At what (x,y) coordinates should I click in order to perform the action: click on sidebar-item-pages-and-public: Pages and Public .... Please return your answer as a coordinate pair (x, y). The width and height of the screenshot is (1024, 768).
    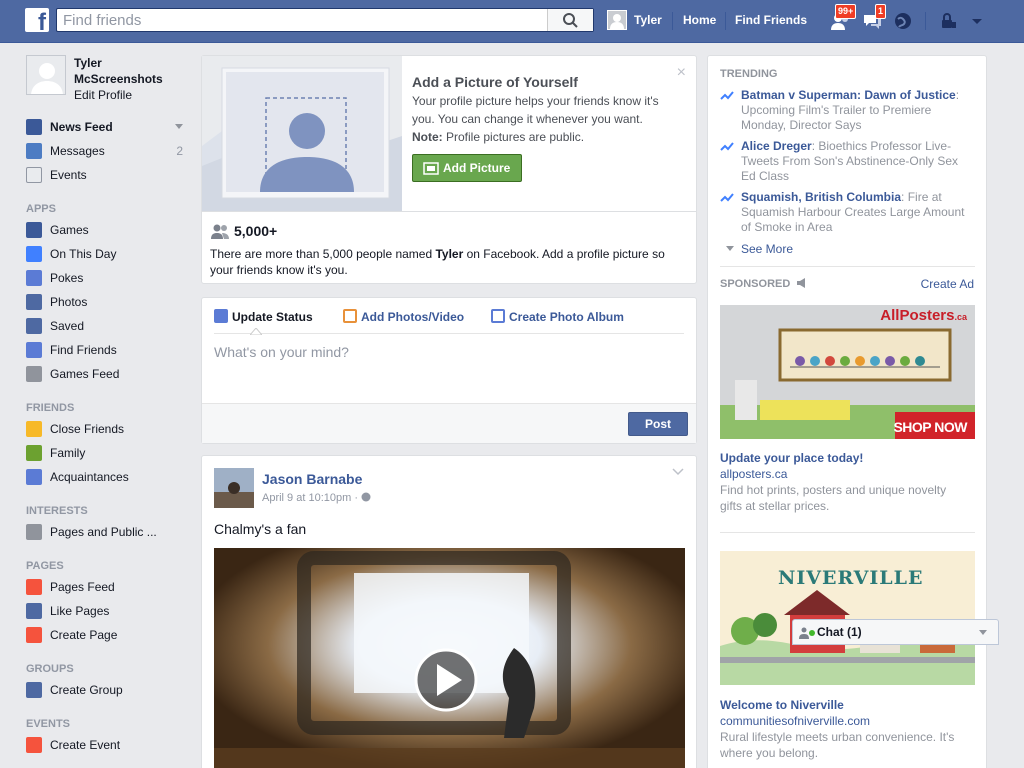
    Looking at the image, I should click on (108, 532).